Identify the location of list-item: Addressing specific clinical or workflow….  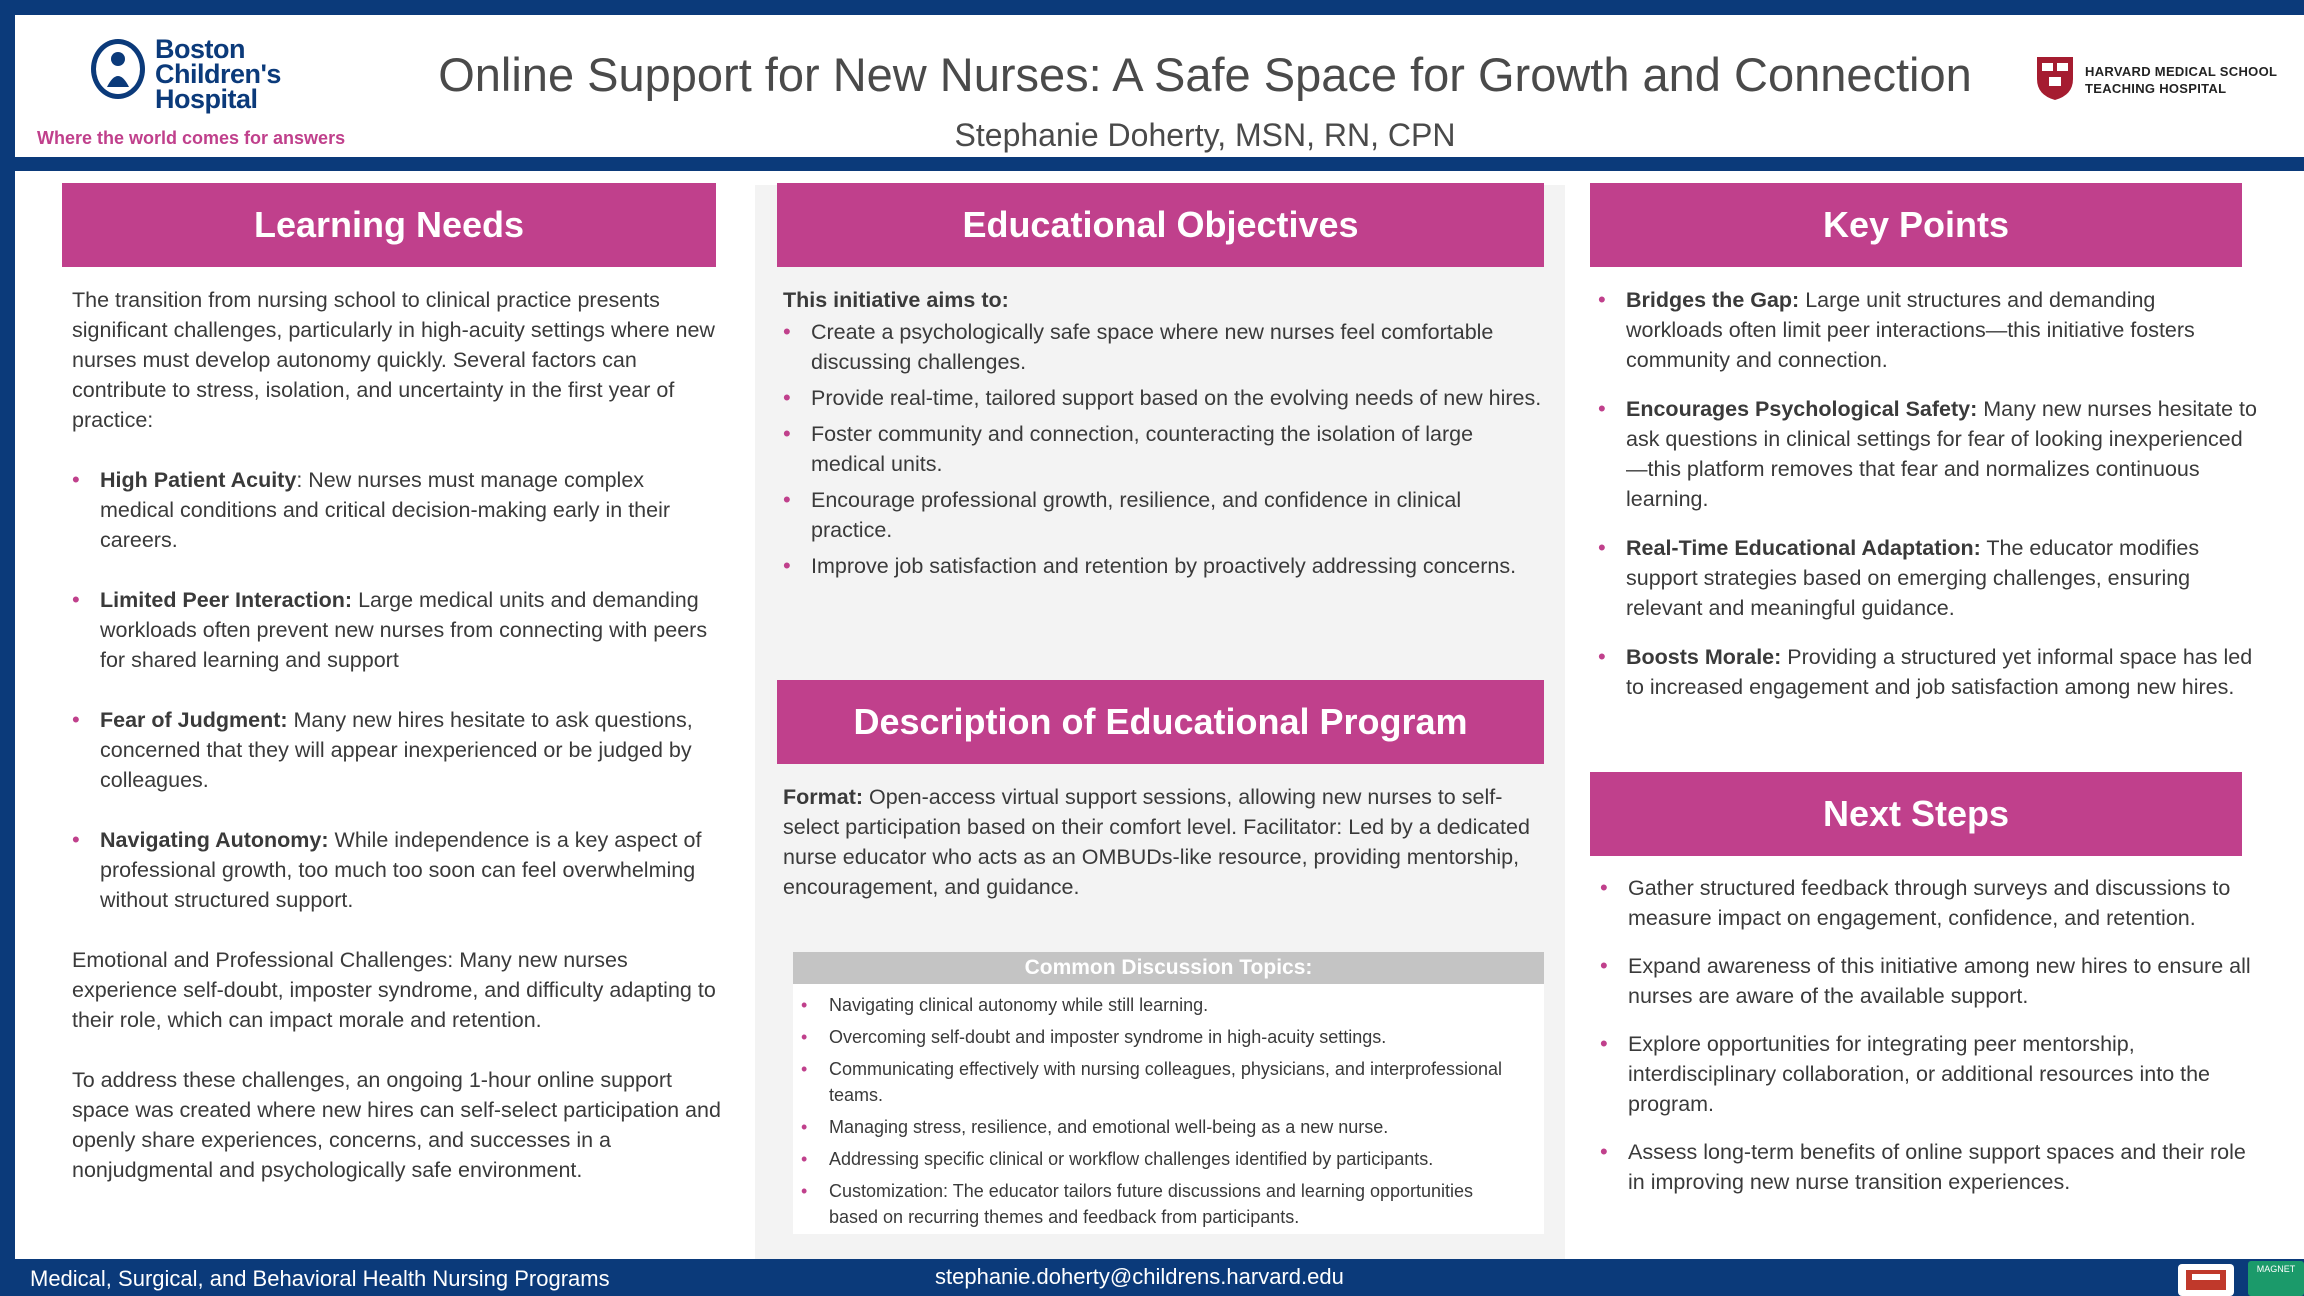
(1162, 1159).